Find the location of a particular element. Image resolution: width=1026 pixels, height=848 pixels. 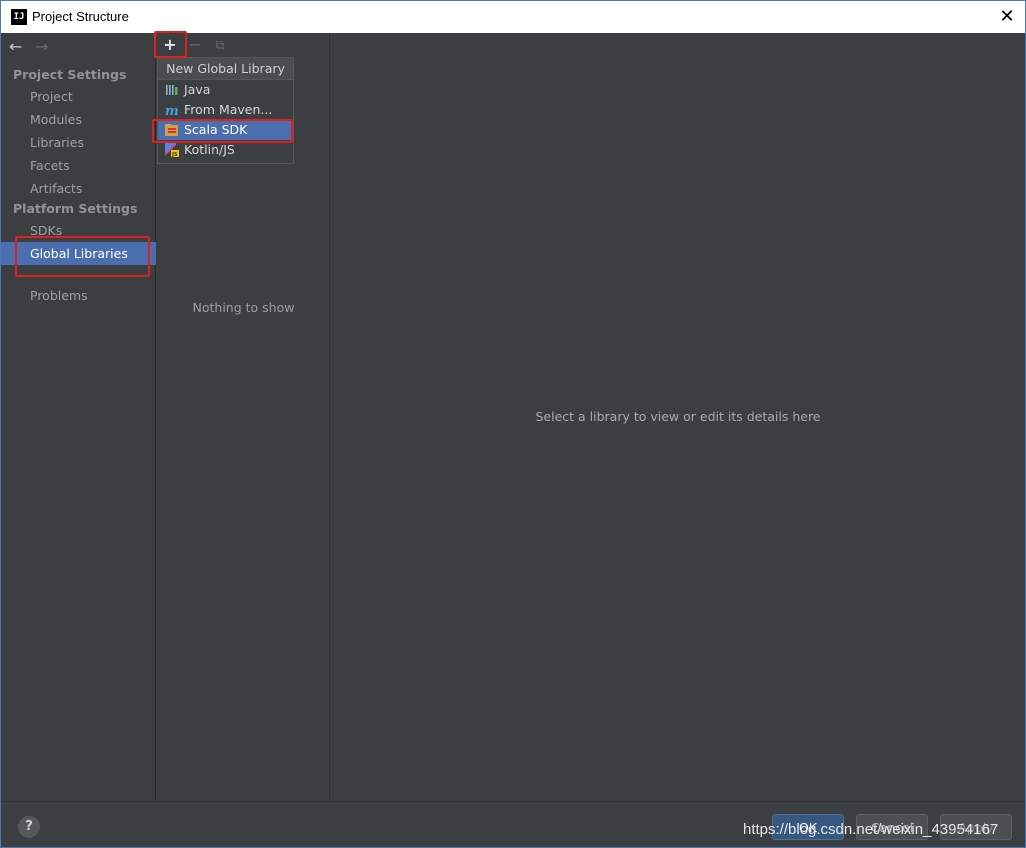

title-bar: IJ Project Structure ✕ is located at coordinates (513, 17).